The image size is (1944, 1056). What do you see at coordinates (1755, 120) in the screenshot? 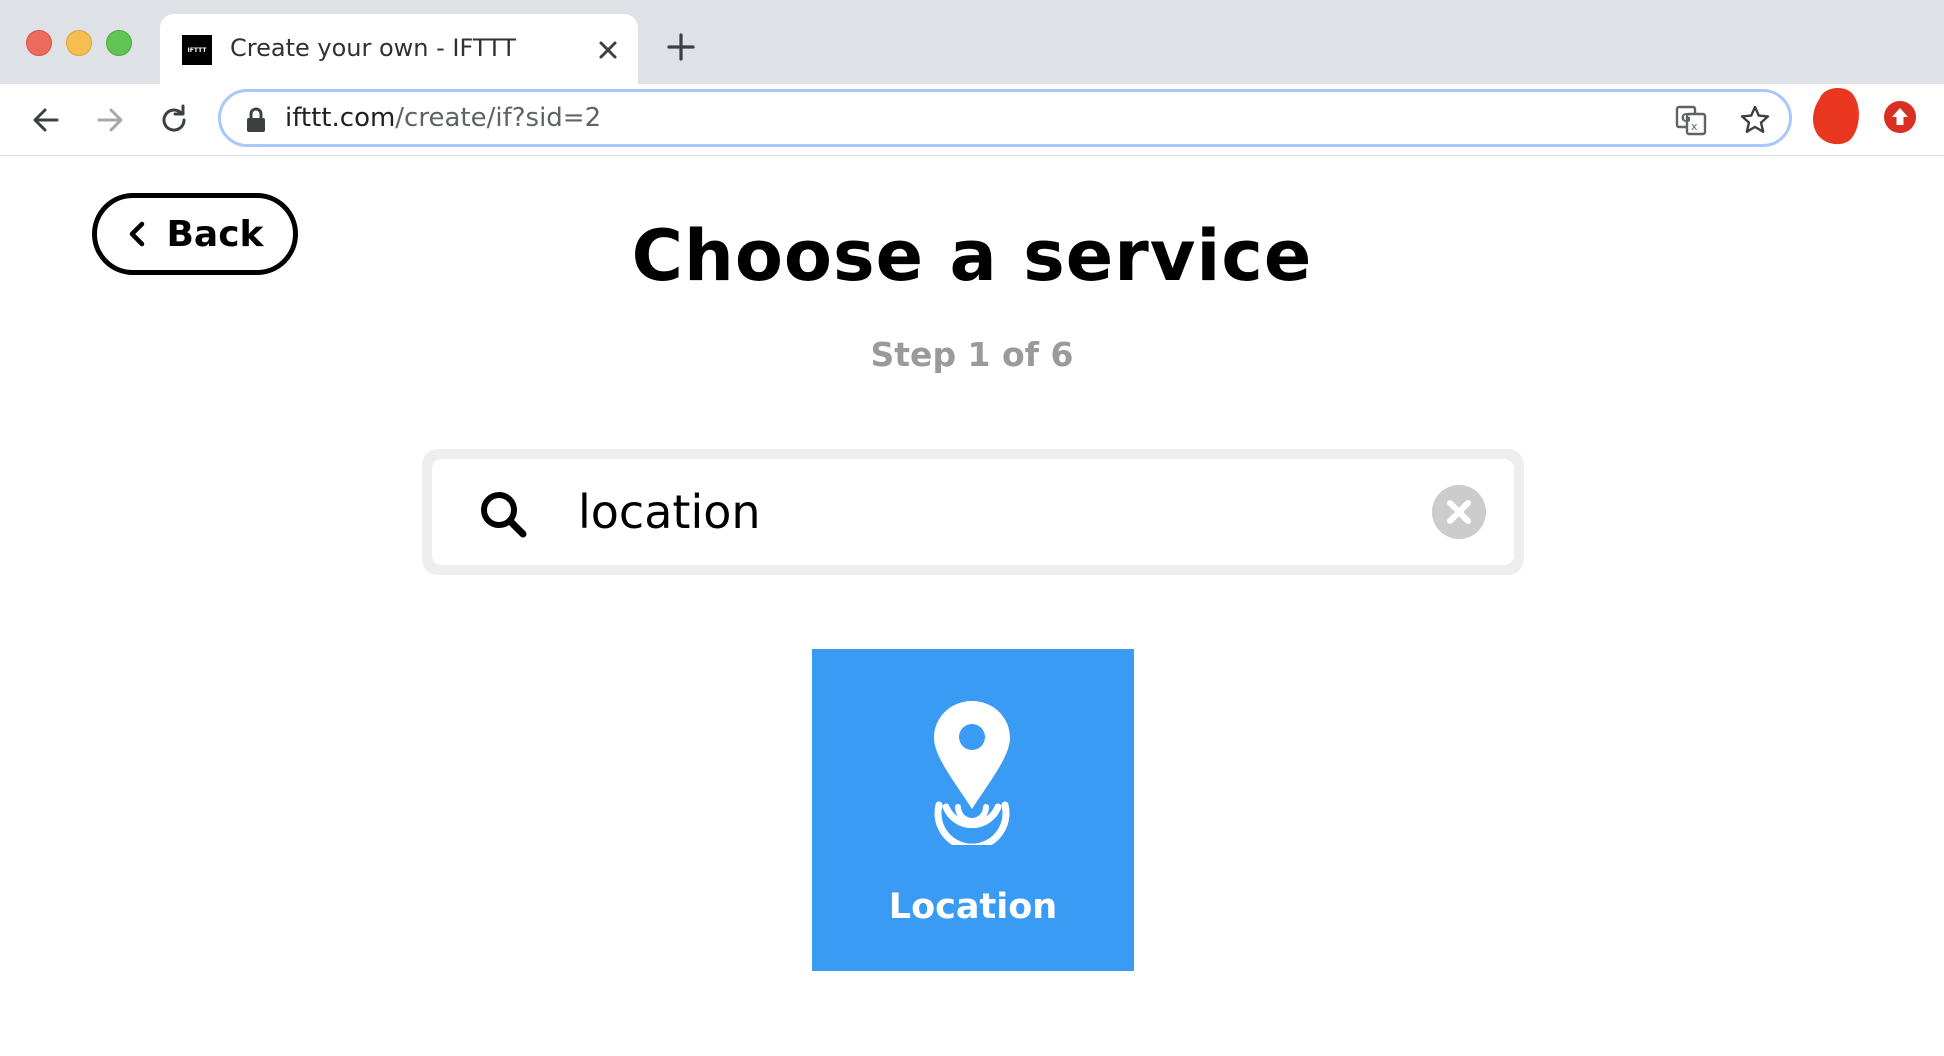
I see `star-icon` at bounding box center [1755, 120].